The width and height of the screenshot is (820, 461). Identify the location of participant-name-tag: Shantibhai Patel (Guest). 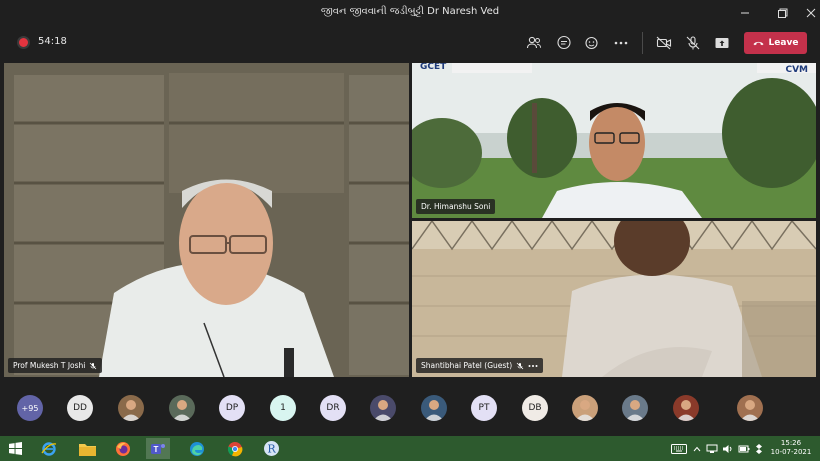
(480, 365).